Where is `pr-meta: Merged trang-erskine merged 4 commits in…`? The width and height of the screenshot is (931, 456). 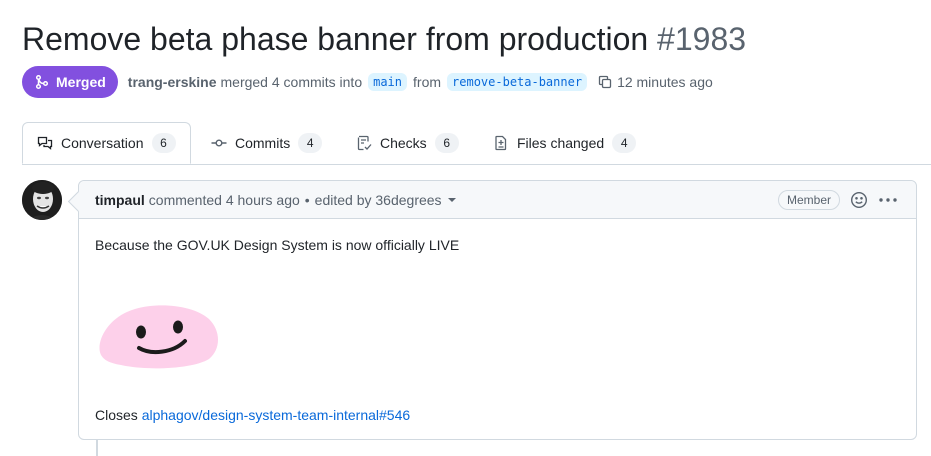
pr-meta: Merged trang-erskine merged 4 commits in… is located at coordinates (367, 82).